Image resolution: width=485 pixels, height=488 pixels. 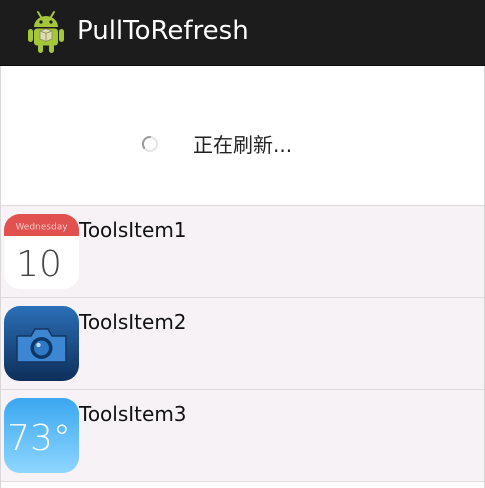 I want to click on calendar-icon: Wednesday 10, so click(x=41, y=251).